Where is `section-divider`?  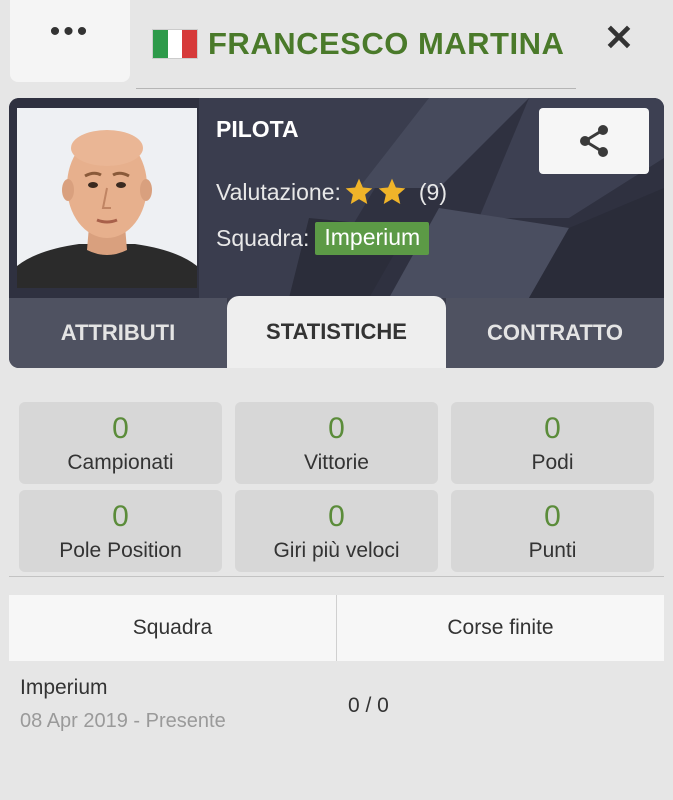
section-divider is located at coordinates (336, 576).